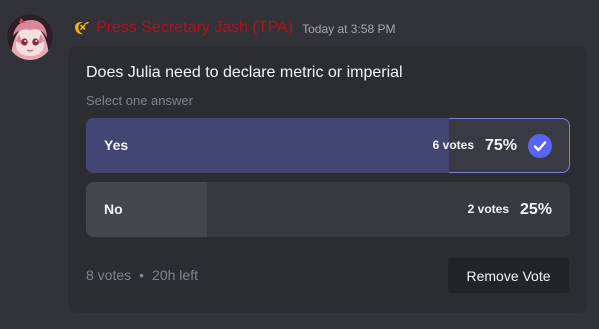 The height and width of the screenshot is (329, 599). Describe the element at coordinates (535, 209) in the screenshot. I see `poll-answer-percent: 25%` at that location.